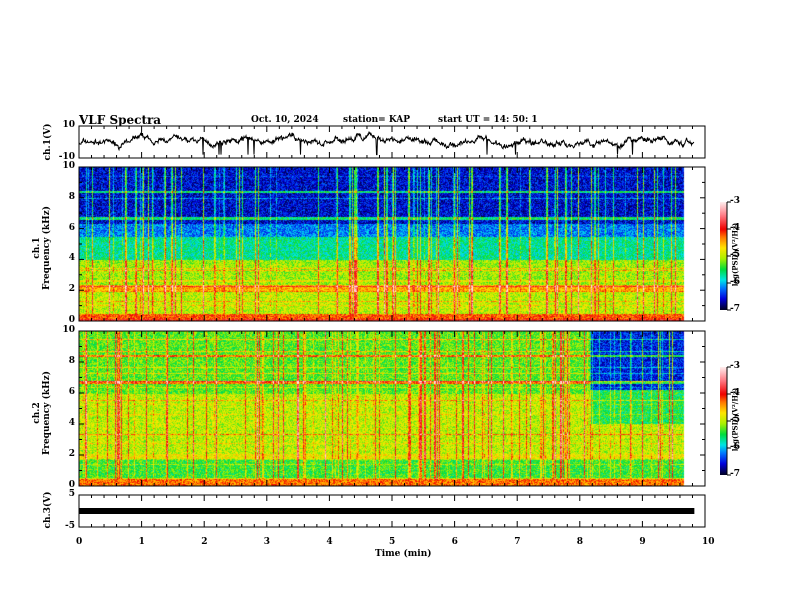 This screenshot has height=612, width=792. I want to click on ch2-freq-ylabel: ch.2 Frequency (kHz), so click(42, 413).